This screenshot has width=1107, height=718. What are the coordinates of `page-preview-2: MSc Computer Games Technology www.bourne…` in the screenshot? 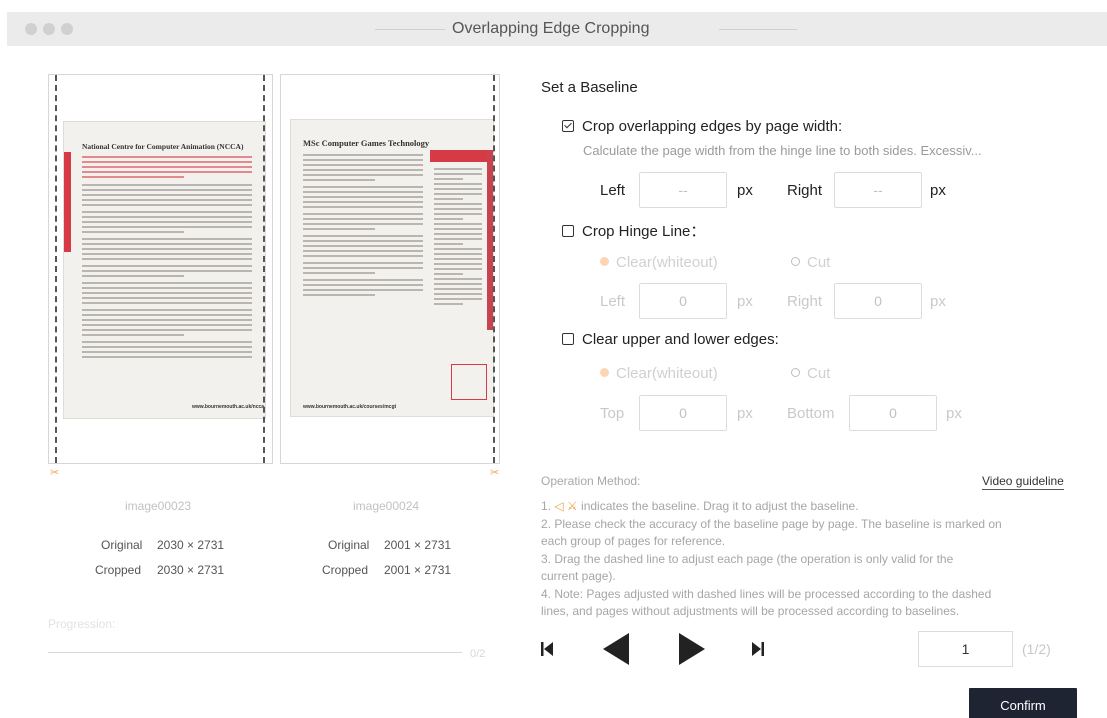 It's located at (390, 269).